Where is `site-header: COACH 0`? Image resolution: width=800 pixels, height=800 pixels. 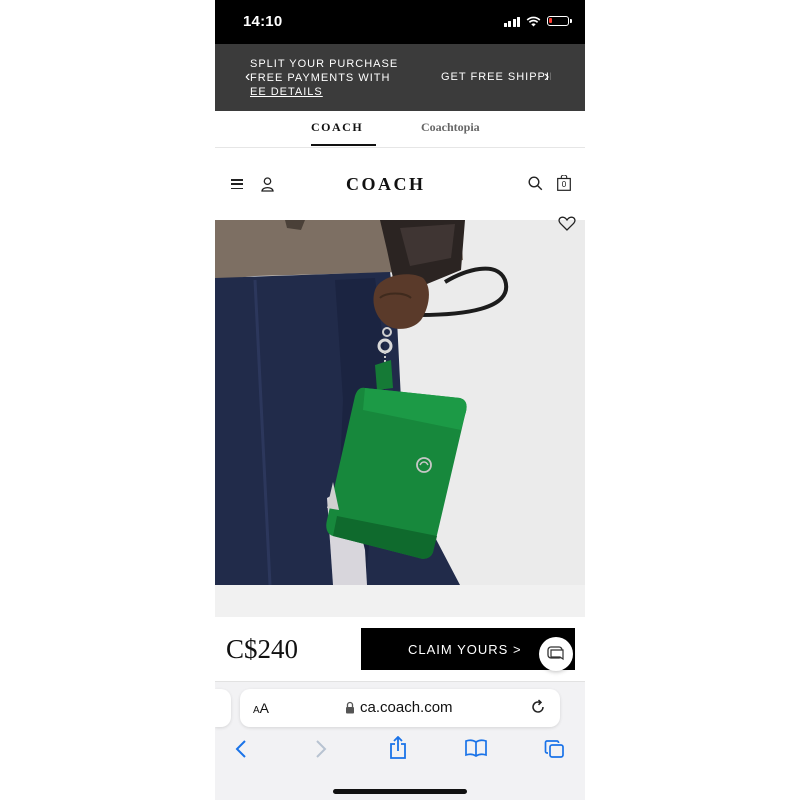
site-header: COACH 0 is located at coordinates (400, 184).